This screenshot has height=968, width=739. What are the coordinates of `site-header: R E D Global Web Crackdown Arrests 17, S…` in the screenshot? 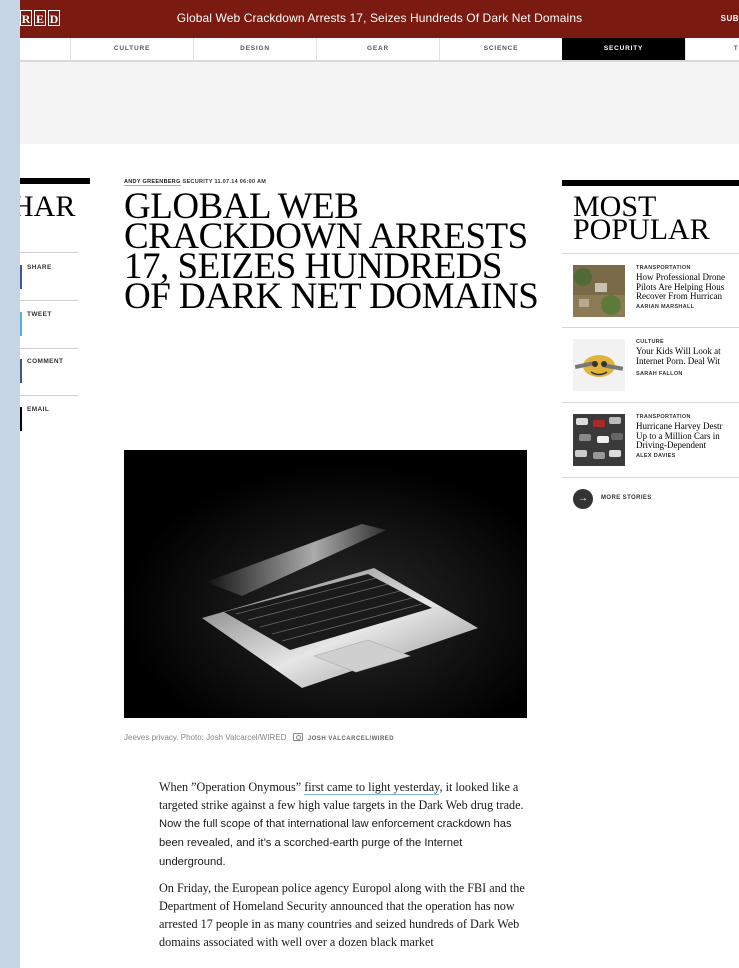 It's located at (379, 19).